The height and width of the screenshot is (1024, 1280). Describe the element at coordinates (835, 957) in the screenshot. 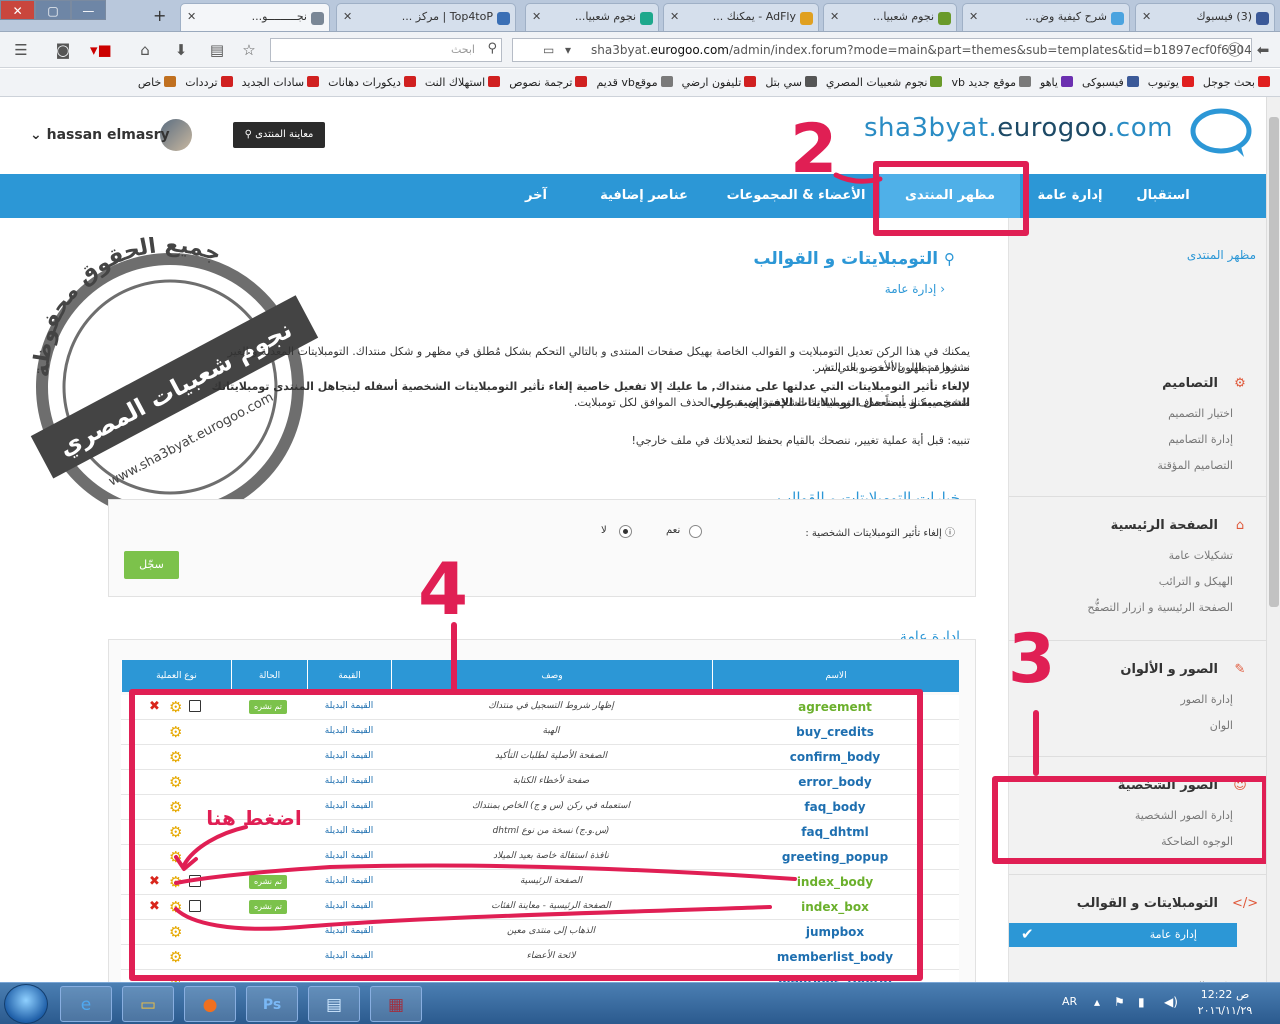

I see `template-name-link: memberlist_body` at that location.